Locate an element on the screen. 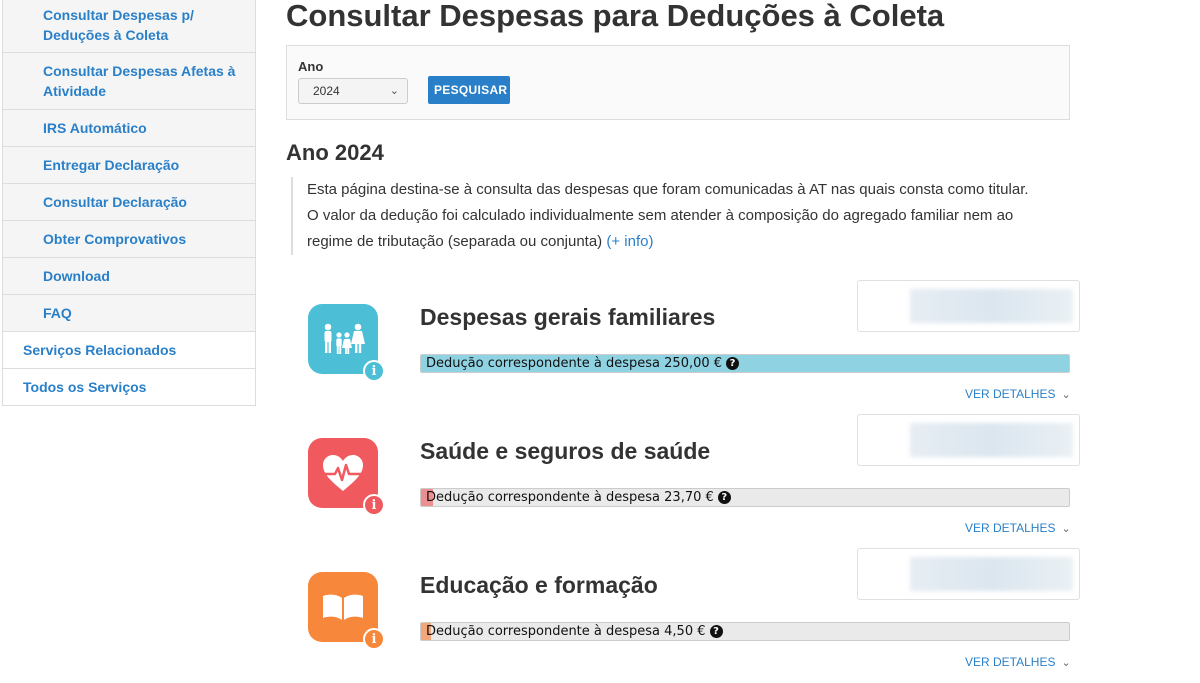 The width and height of the screenshot is (1200, 683). year-label: Ano is located at coordinates (311, 66).